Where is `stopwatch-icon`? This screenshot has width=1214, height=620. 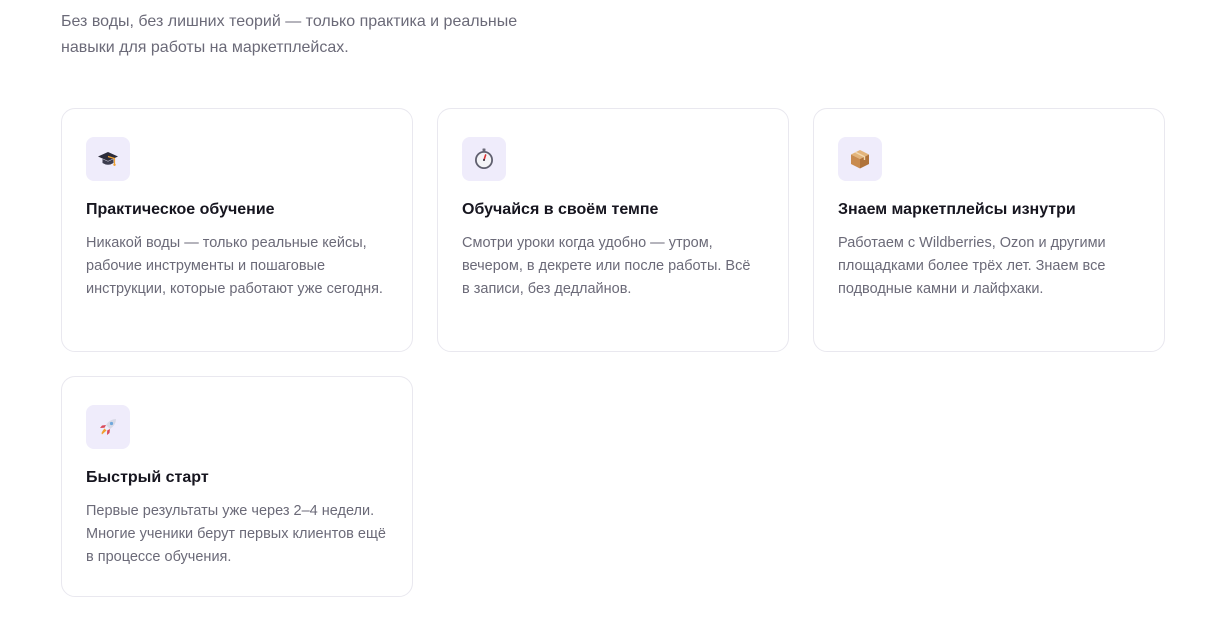 stopwatch-icon is located at coordinates (484, 158).